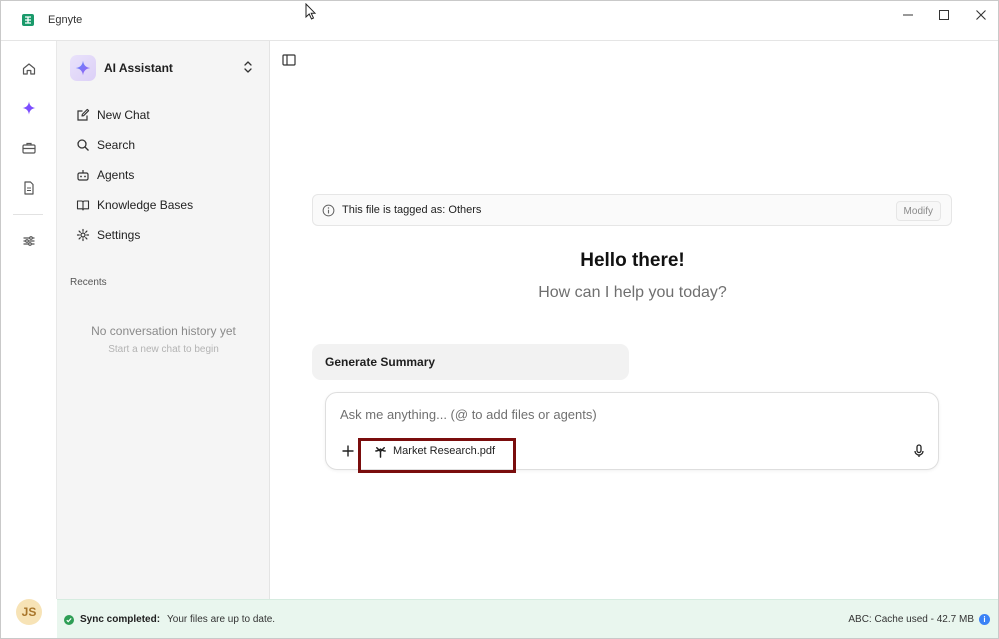 The height and width of the screenshot is (639, 999). Describe the element at coordinates (980, 15) in the screenshot. I see `close-button` at that location.